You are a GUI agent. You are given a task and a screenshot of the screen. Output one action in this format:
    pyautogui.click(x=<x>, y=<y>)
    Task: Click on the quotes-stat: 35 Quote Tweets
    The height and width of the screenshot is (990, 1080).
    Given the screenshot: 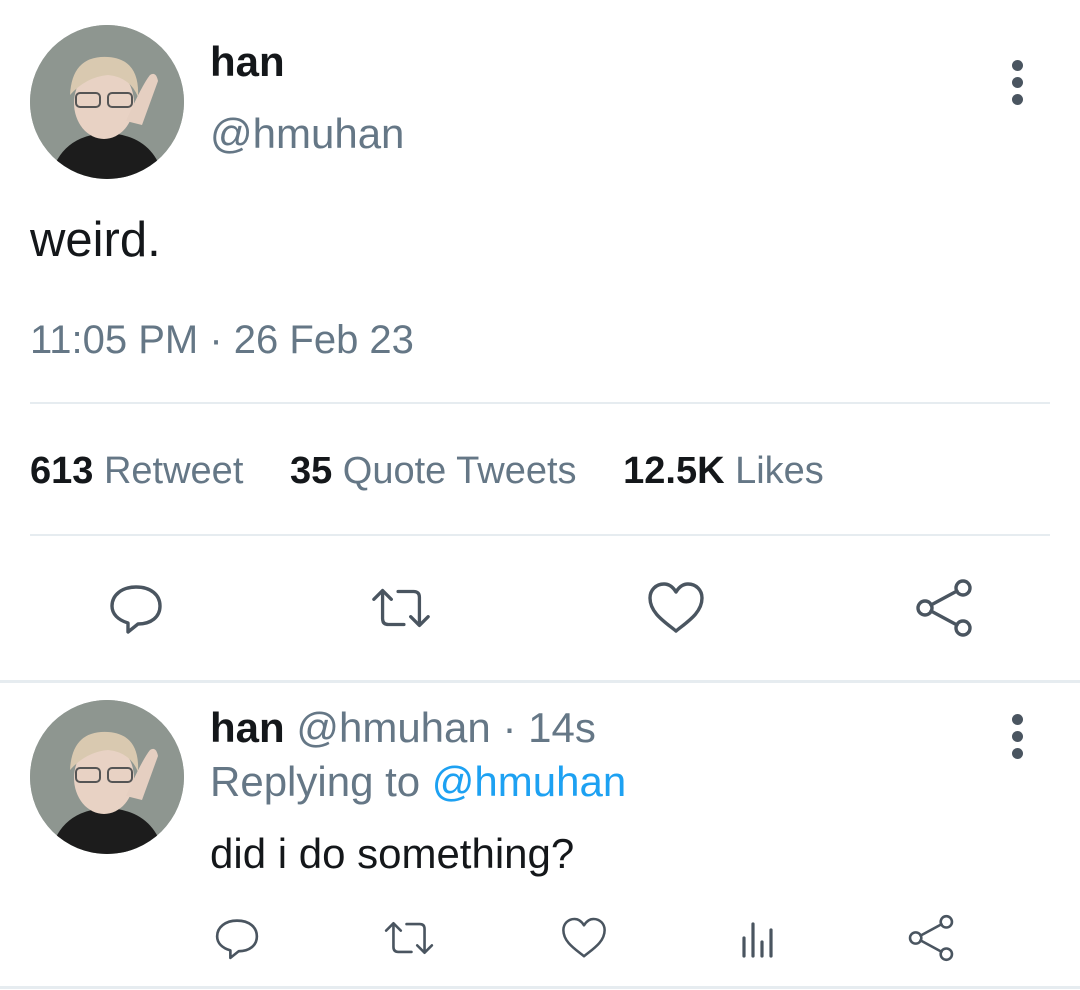 What is the action you would take?
    pyautogui.click(x=433, y=471)
    